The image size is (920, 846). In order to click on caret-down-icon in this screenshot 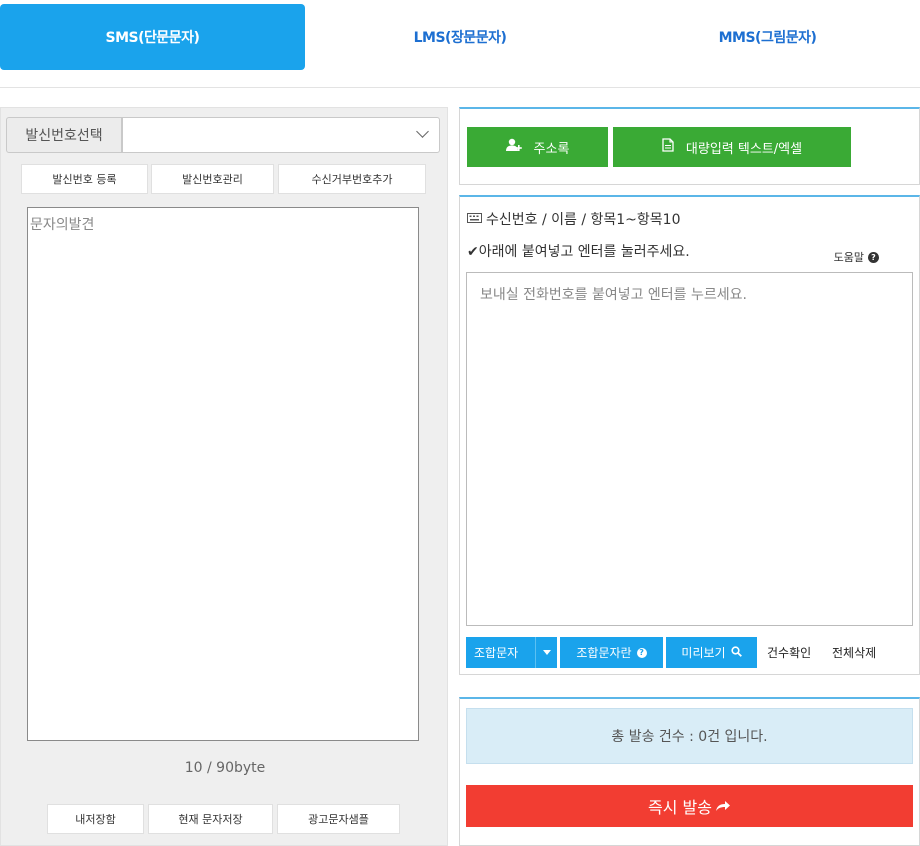, I will do `click(546, 652)`.